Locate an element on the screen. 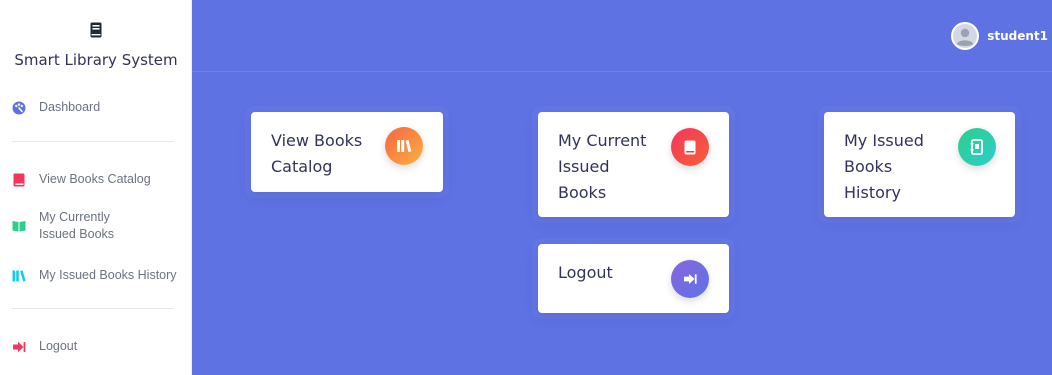  palette-dashboard-icon is located at coordinates (19, 108).